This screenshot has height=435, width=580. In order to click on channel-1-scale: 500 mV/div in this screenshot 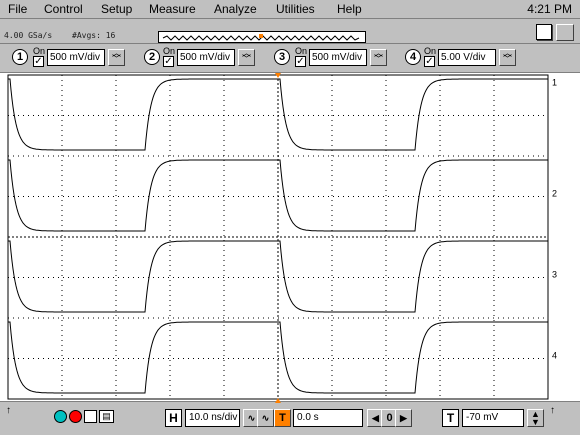, I will do `click(76, 57)`.